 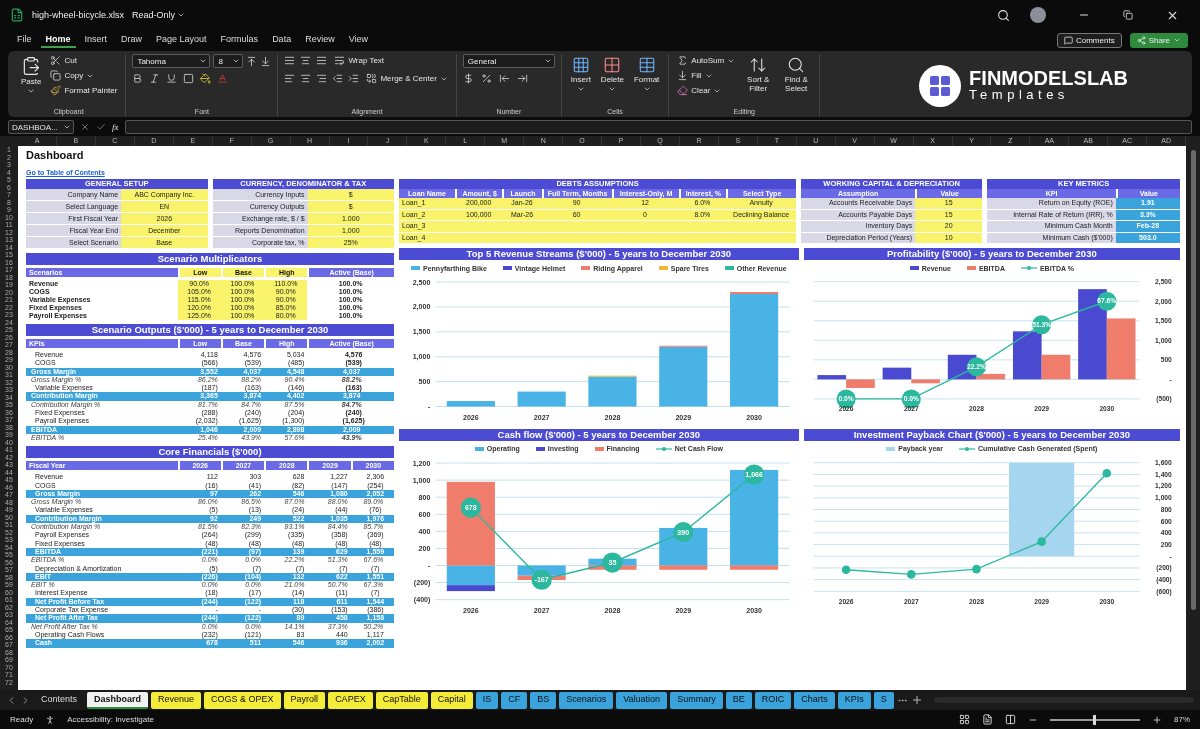 What do you see at coordinates (322, 78) in the screenshot?
I see `align-right-icon` at bounding box center [322, 78].